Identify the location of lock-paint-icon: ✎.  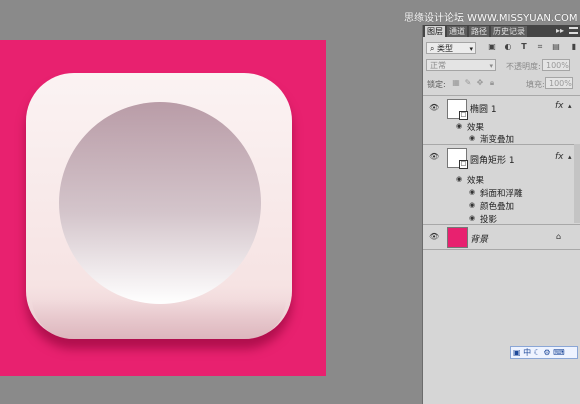
(468, 83).